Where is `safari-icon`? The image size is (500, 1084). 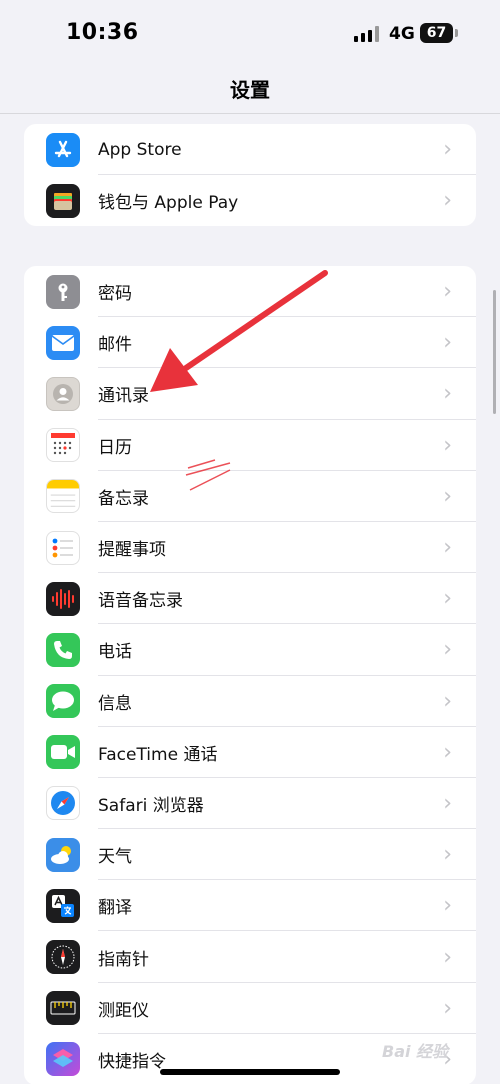 safari-icon is located at coordinates (63, 803).